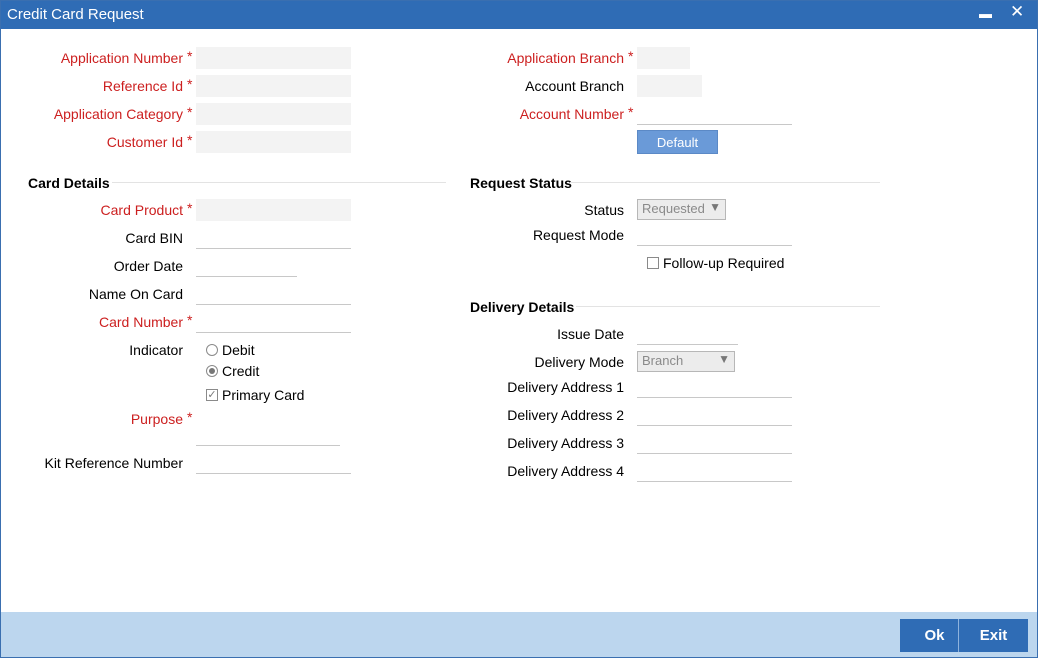 This screenshot has height=658, width=1038. I want to click on account-branch-label: Account Branch, so click(574, 86).